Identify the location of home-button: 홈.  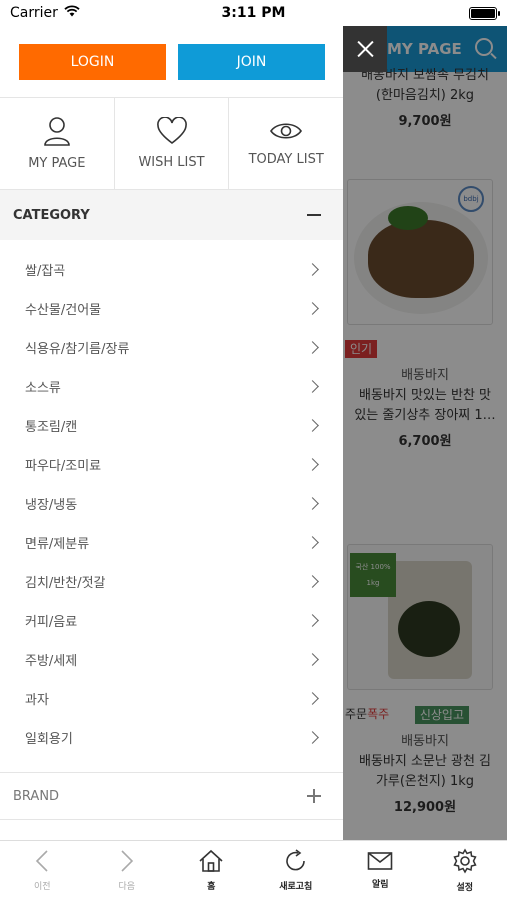
(211, 870).